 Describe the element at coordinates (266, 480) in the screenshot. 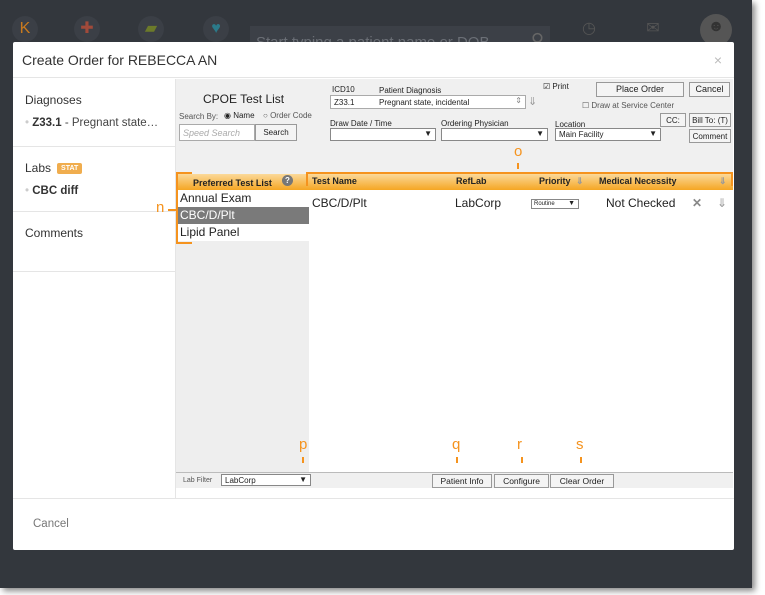

I see `lab-filter-select: LabCorp ▼` at that location.